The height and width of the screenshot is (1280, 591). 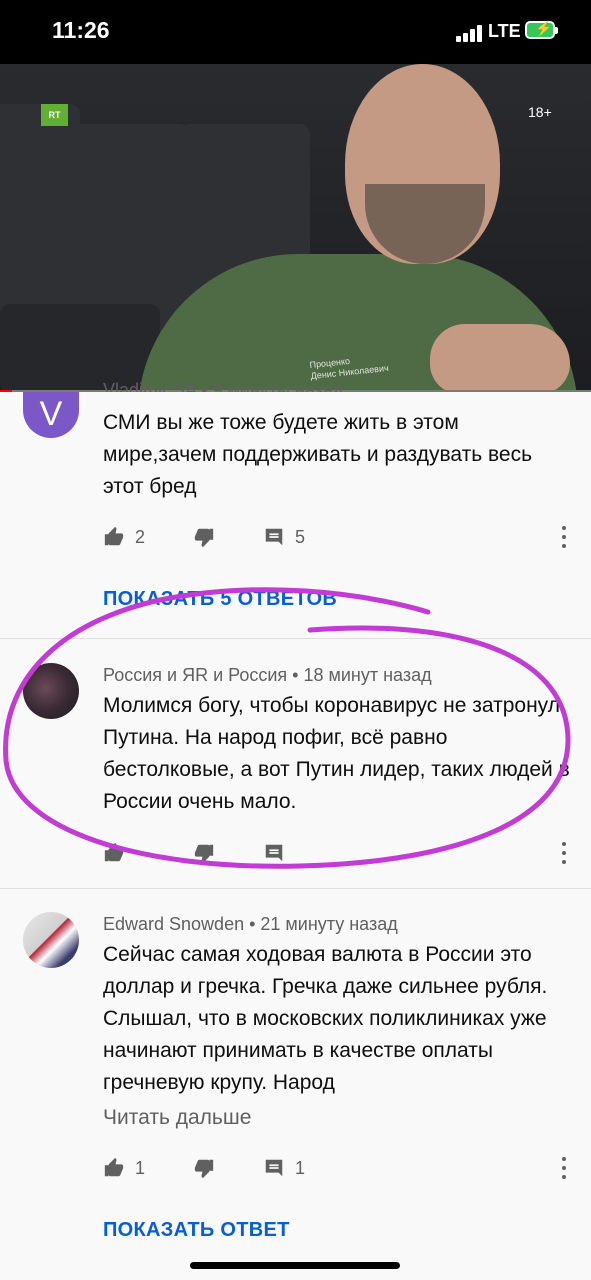 I want to click on comment-author: Россия и ЯR и Россия • 18 минут назад, so click(x=267, y=675).